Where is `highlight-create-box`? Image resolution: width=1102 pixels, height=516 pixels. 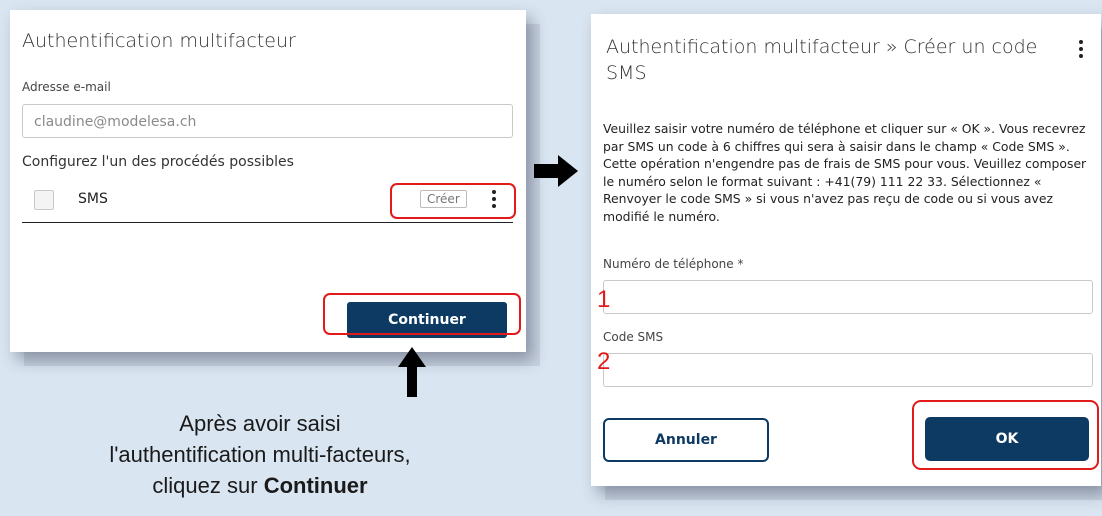 highlight-create-box is located at coordinates (453, 201).